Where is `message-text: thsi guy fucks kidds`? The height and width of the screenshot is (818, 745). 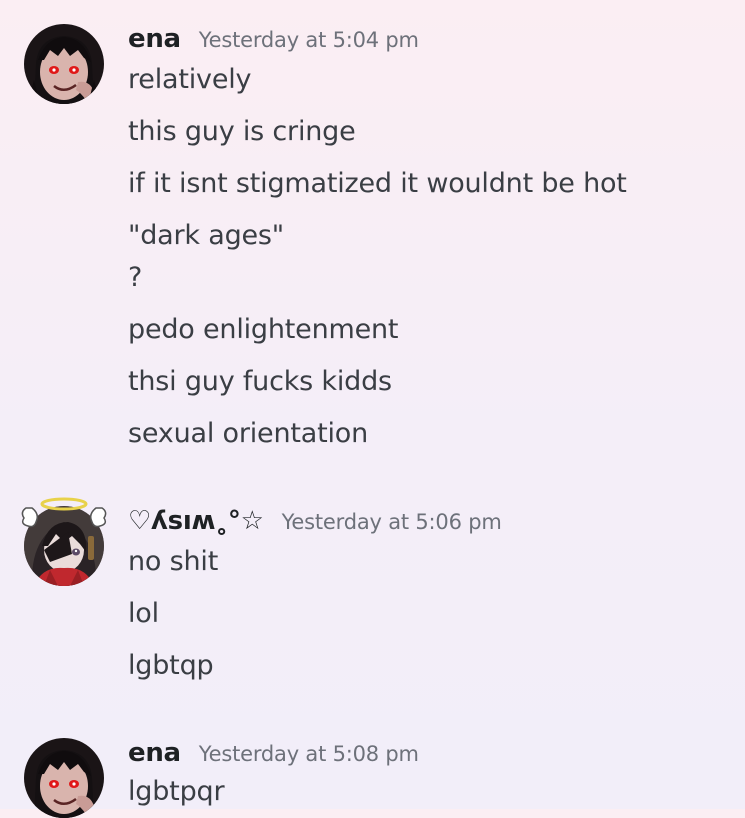 message-text: thsi guy fucks kidds is located at coordinates (260, 381).